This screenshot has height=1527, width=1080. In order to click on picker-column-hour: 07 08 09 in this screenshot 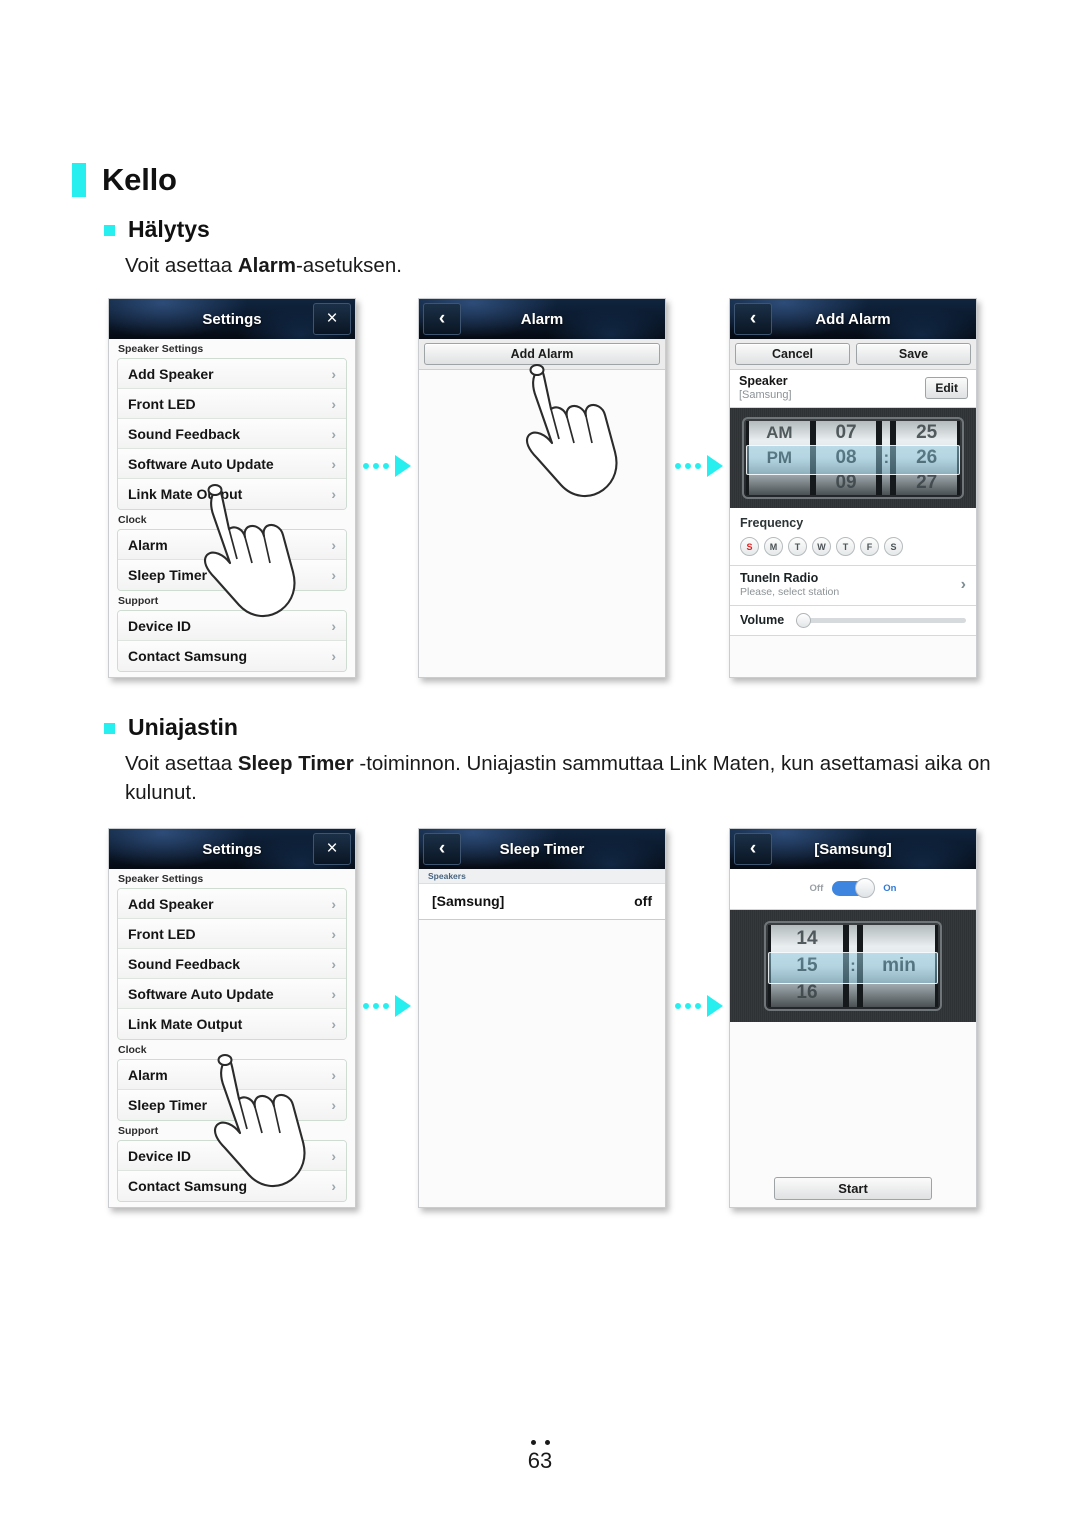, I will do `click(846, 458)`.